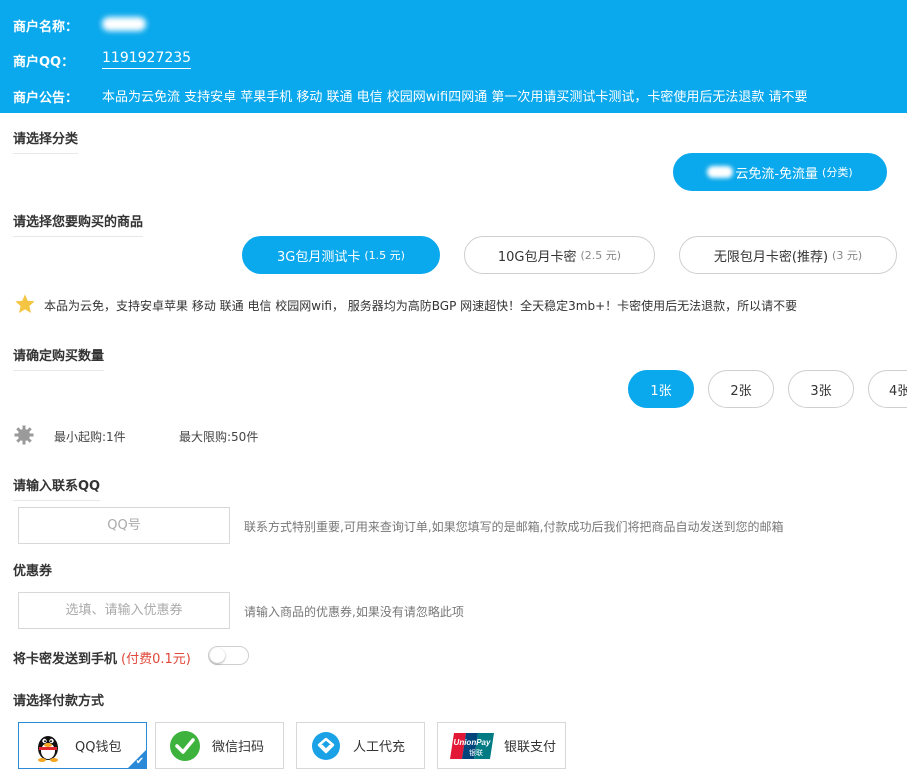 Image resolution: width=907 pixels, height=774 pixels. I want to click on checkmark-icon: ✔, so click(139, 761).